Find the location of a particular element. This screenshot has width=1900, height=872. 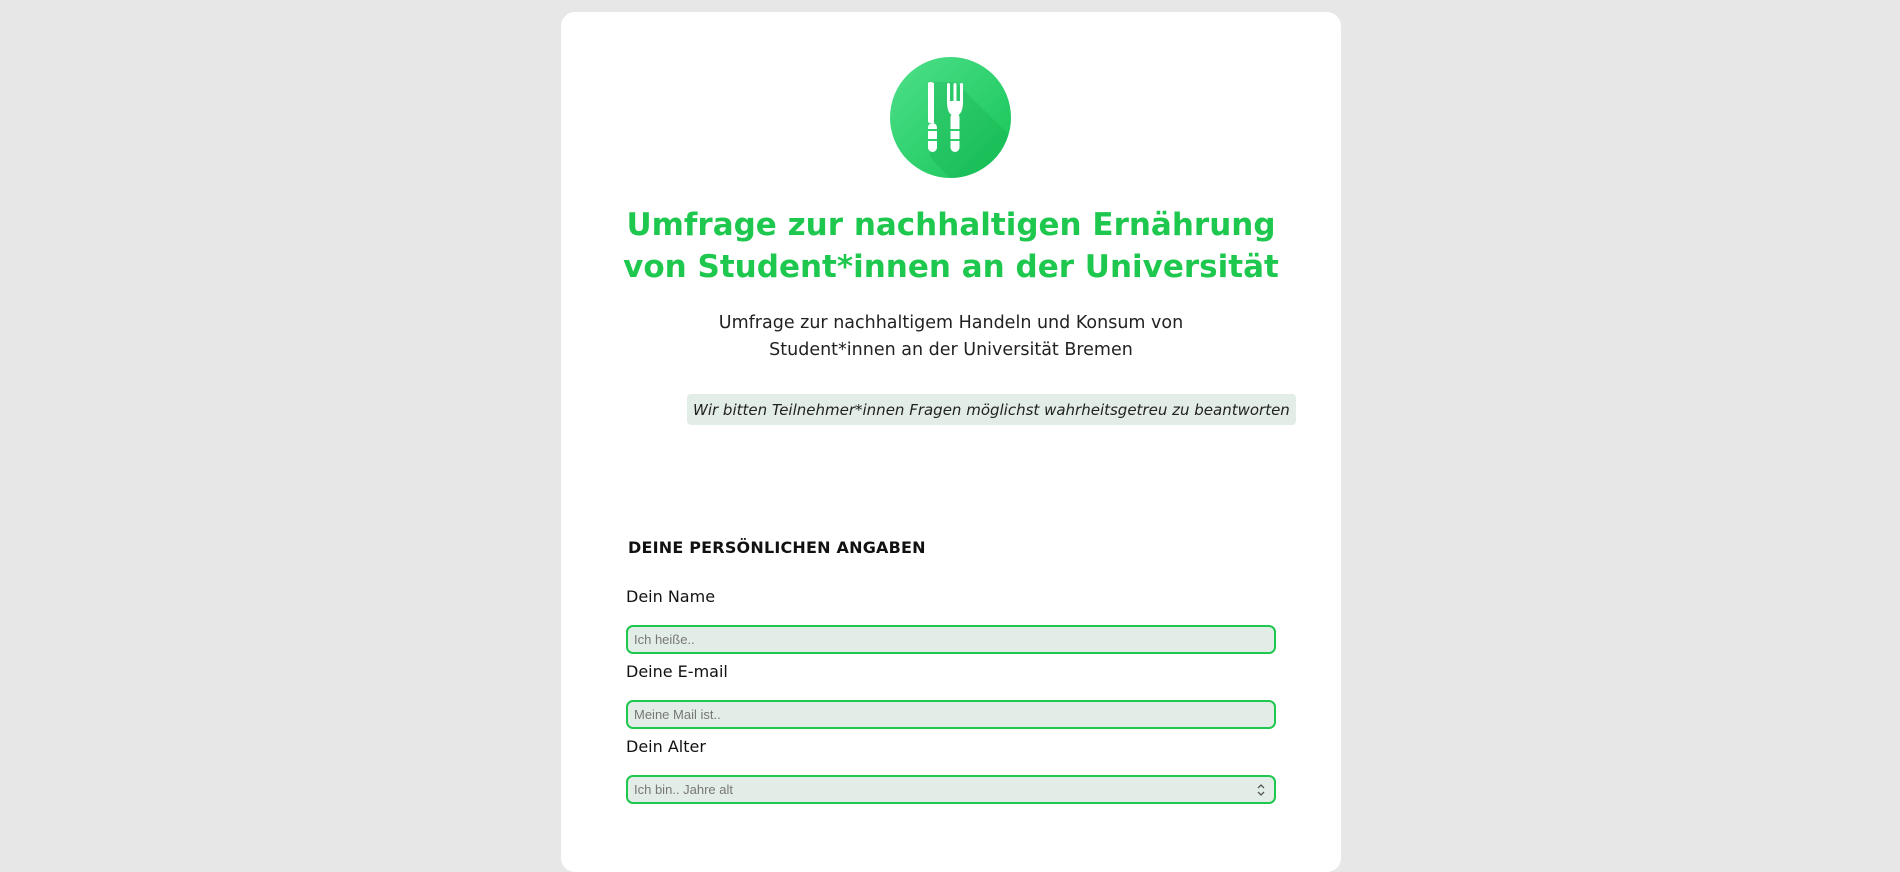

email-label: Deine E-mail is located at coordinates (677, 671).